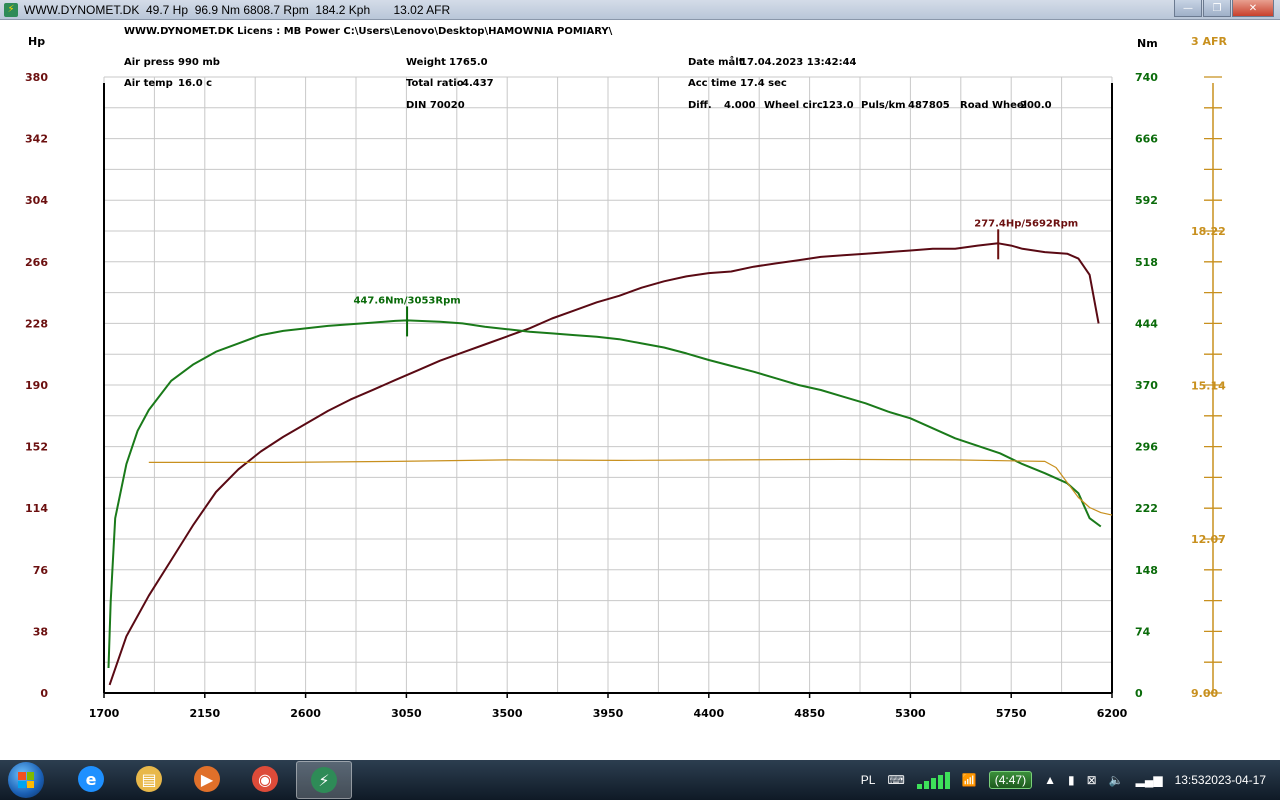 The height and width of the screenshot is (800, 1280). Describe the element at coordinates (630, 487) in the screenshot. I see `series-line-afr` at that location.